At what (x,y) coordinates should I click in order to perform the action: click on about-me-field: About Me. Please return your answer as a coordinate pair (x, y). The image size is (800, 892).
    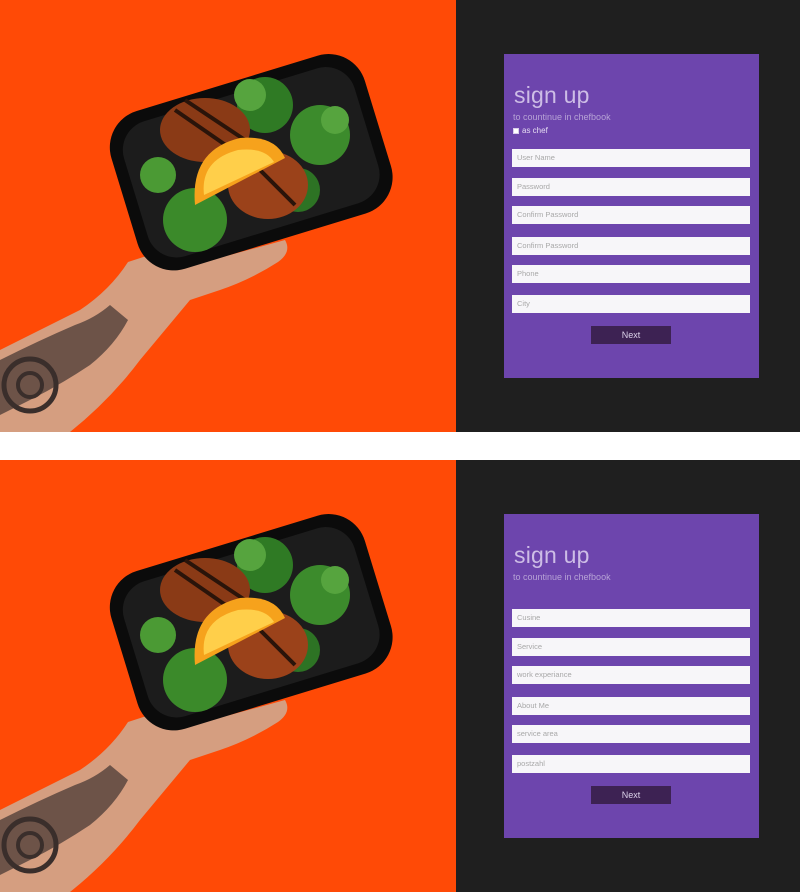
    Looking at the image, I should click on (631, 706).